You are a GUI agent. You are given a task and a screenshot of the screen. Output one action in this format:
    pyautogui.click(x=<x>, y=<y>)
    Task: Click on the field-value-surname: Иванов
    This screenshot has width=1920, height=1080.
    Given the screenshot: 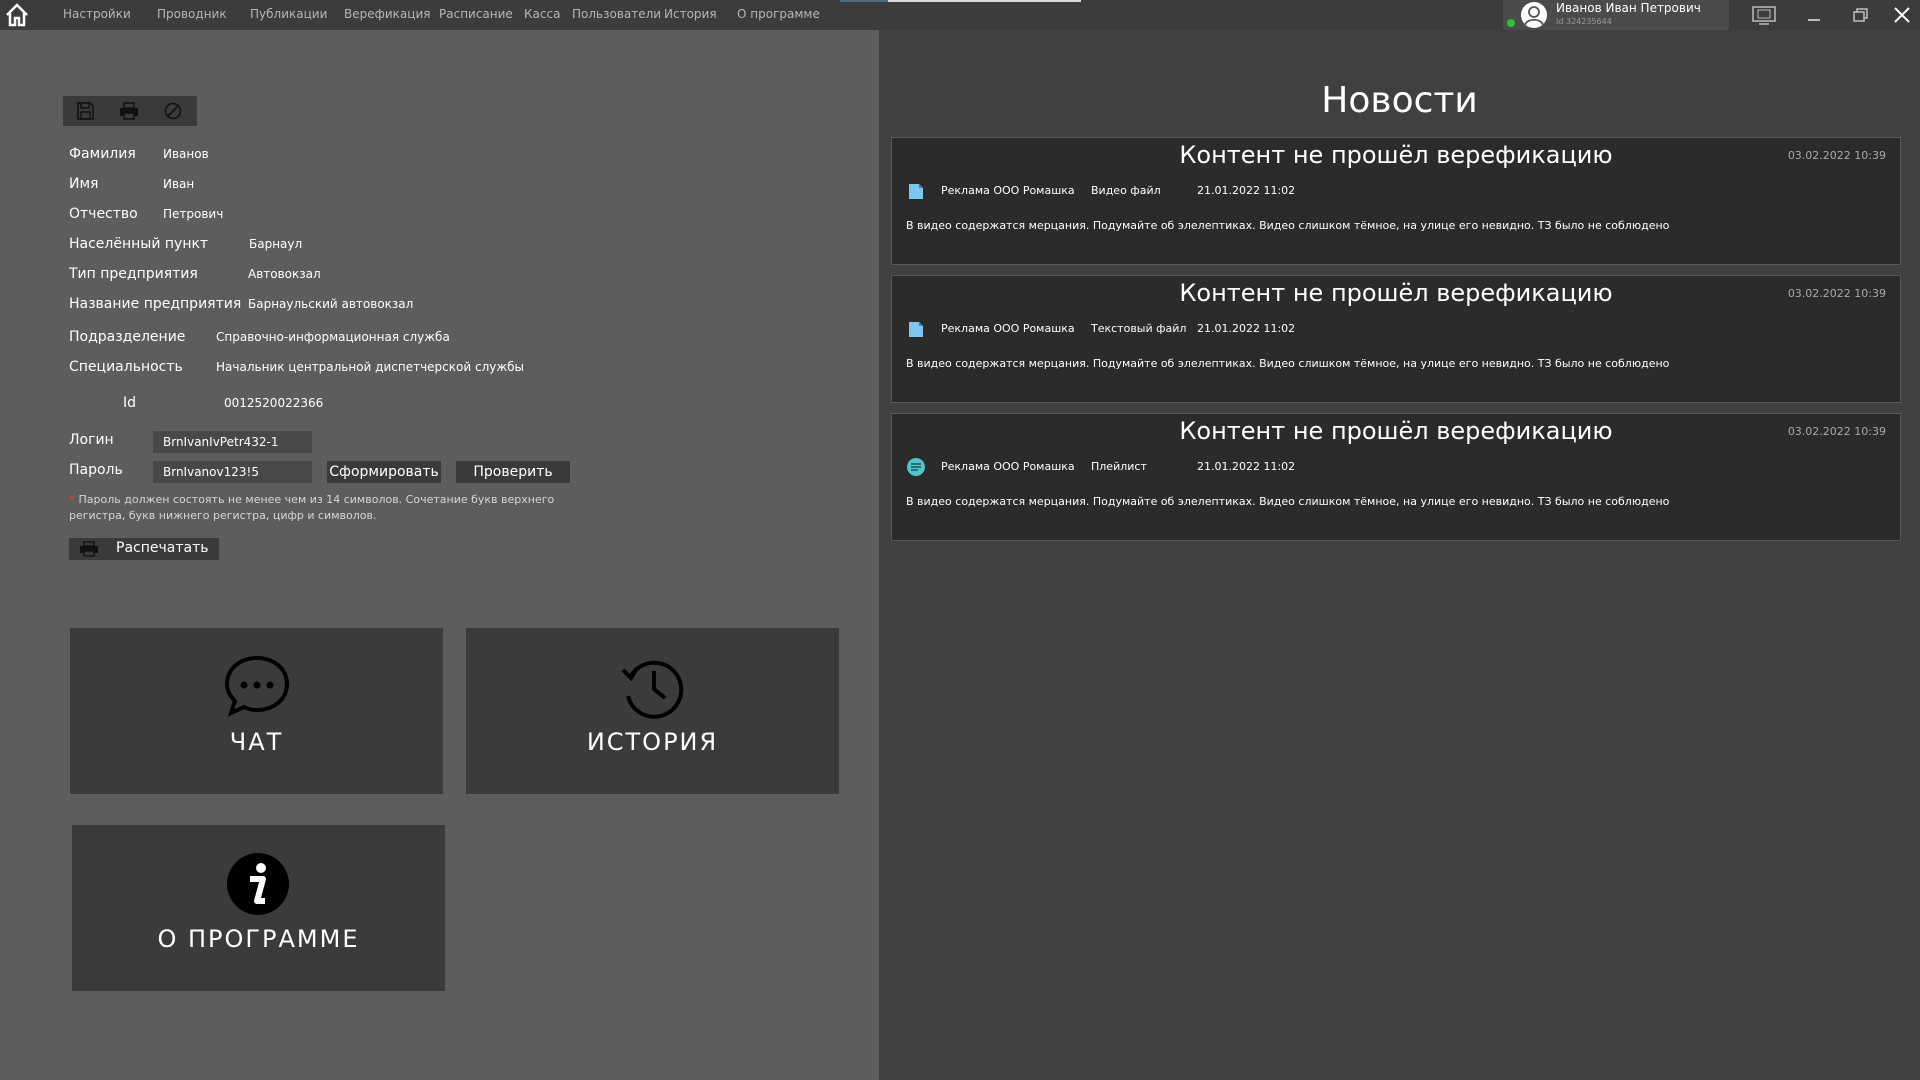 What is the action you would take?
    pyautogui.click(x=186, y=154)
    